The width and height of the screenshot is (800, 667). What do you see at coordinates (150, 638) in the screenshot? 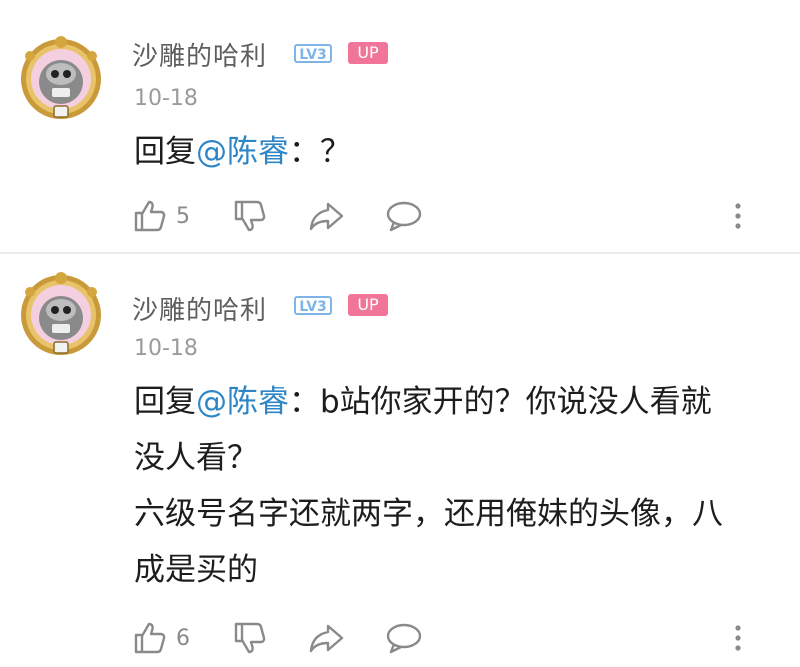
I see `thumbs-up-icon` at bounding box center [150, 638].